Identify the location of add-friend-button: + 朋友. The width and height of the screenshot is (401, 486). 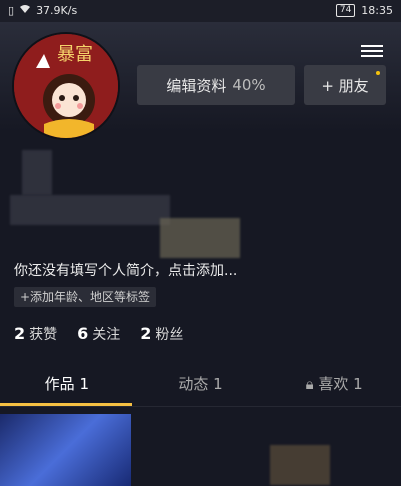
(345, 85).